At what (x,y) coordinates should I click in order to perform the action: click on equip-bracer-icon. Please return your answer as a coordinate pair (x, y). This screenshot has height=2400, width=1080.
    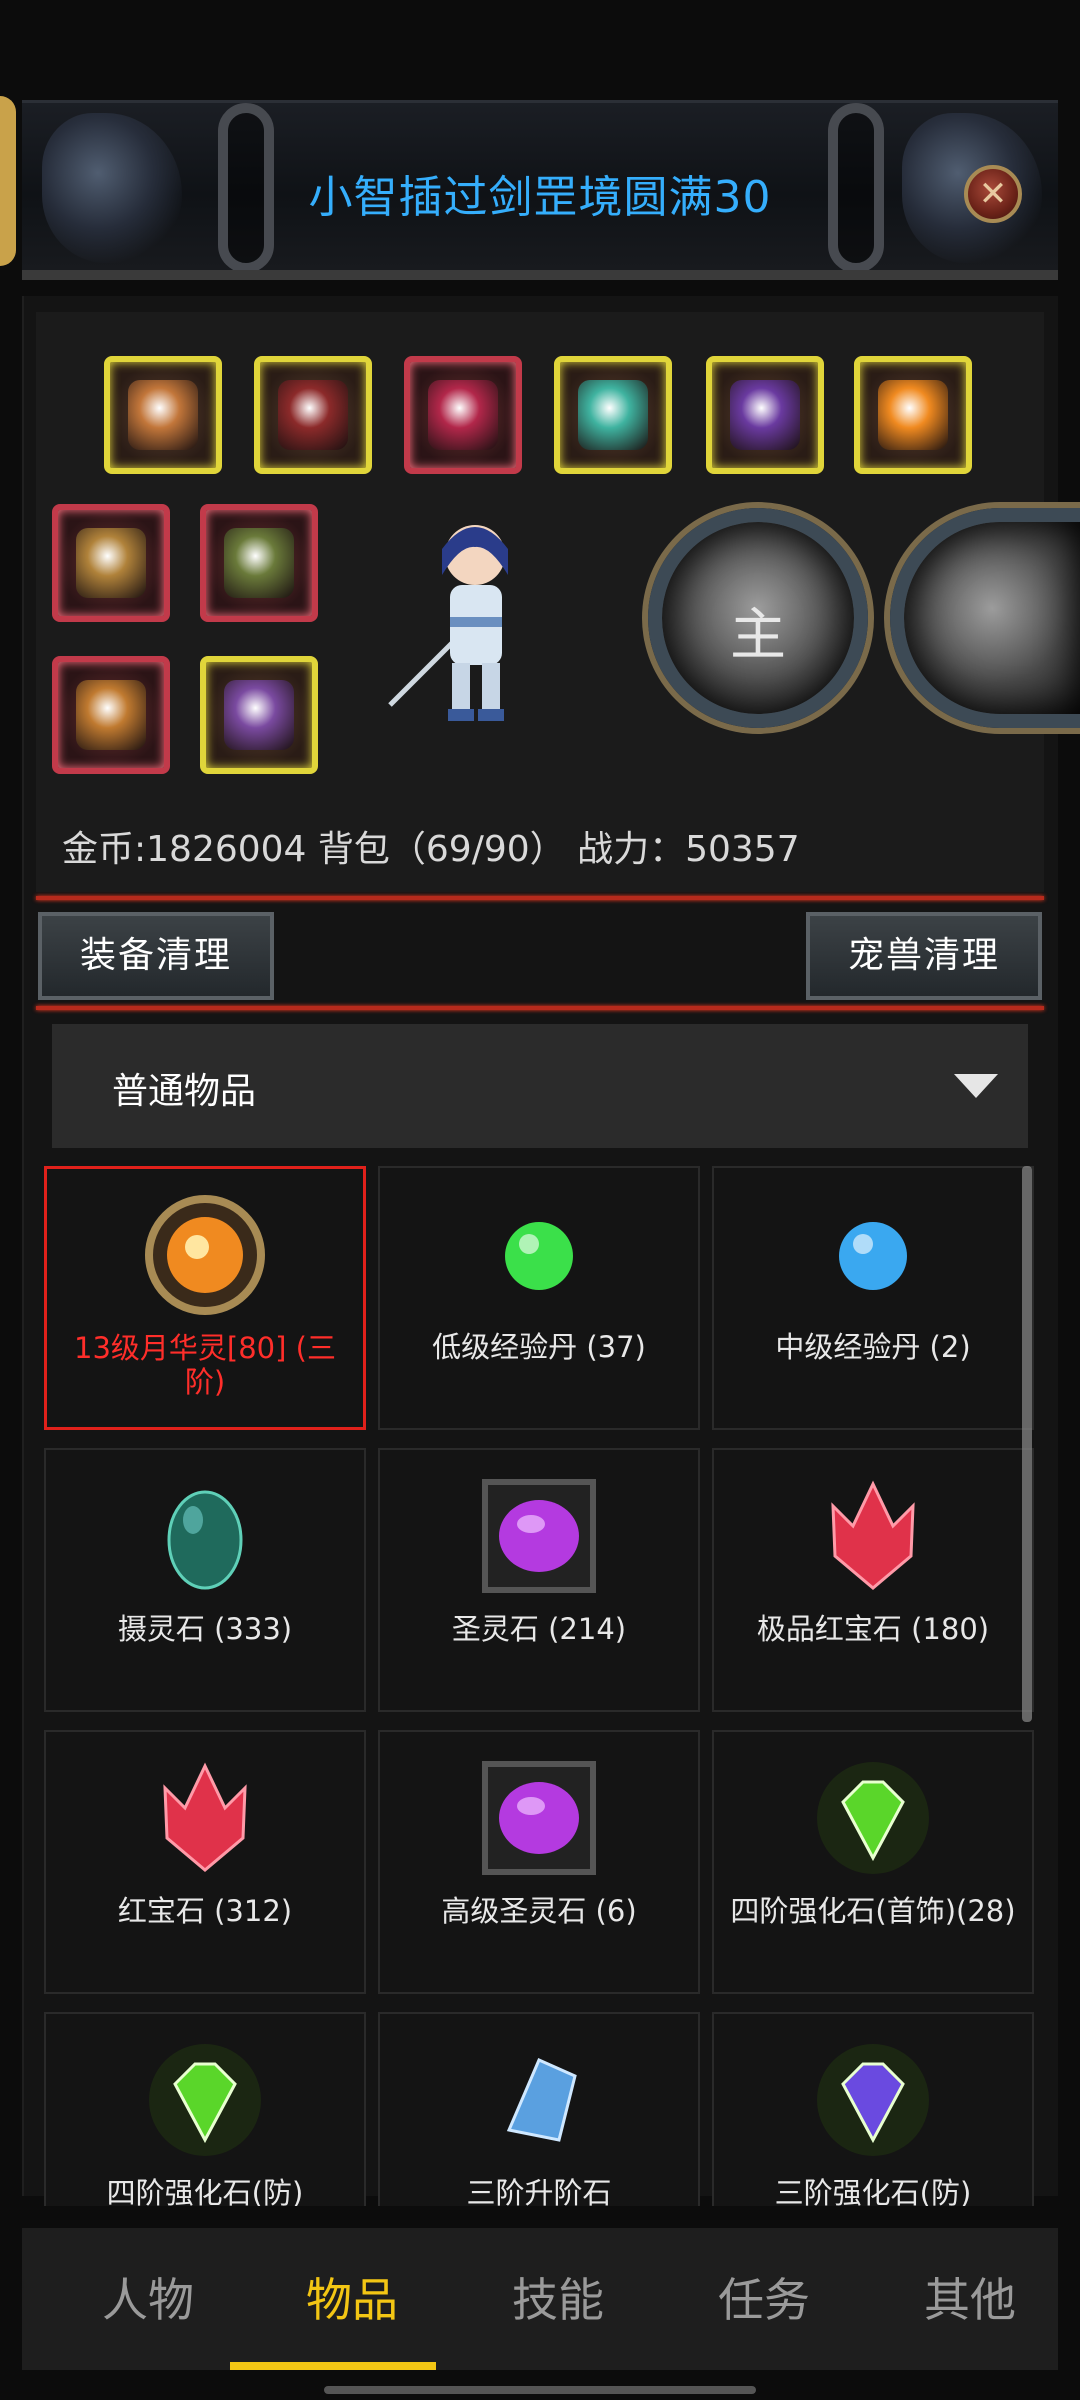
    Looking at the image, I should click on (613, 415).